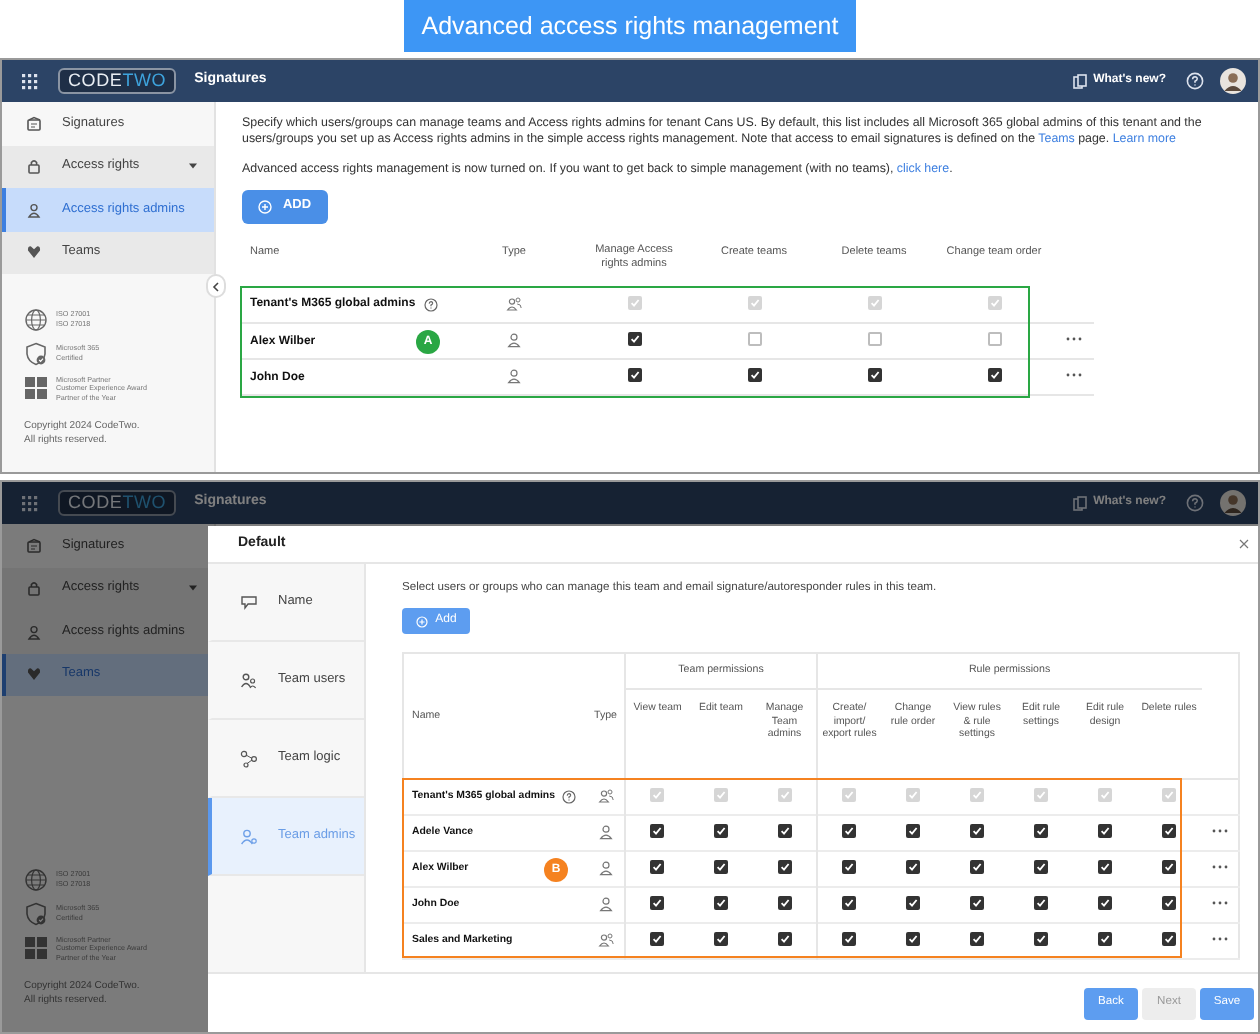 The image size is (1260, 1034). I want to click on collapse-button, so click(216, 286).